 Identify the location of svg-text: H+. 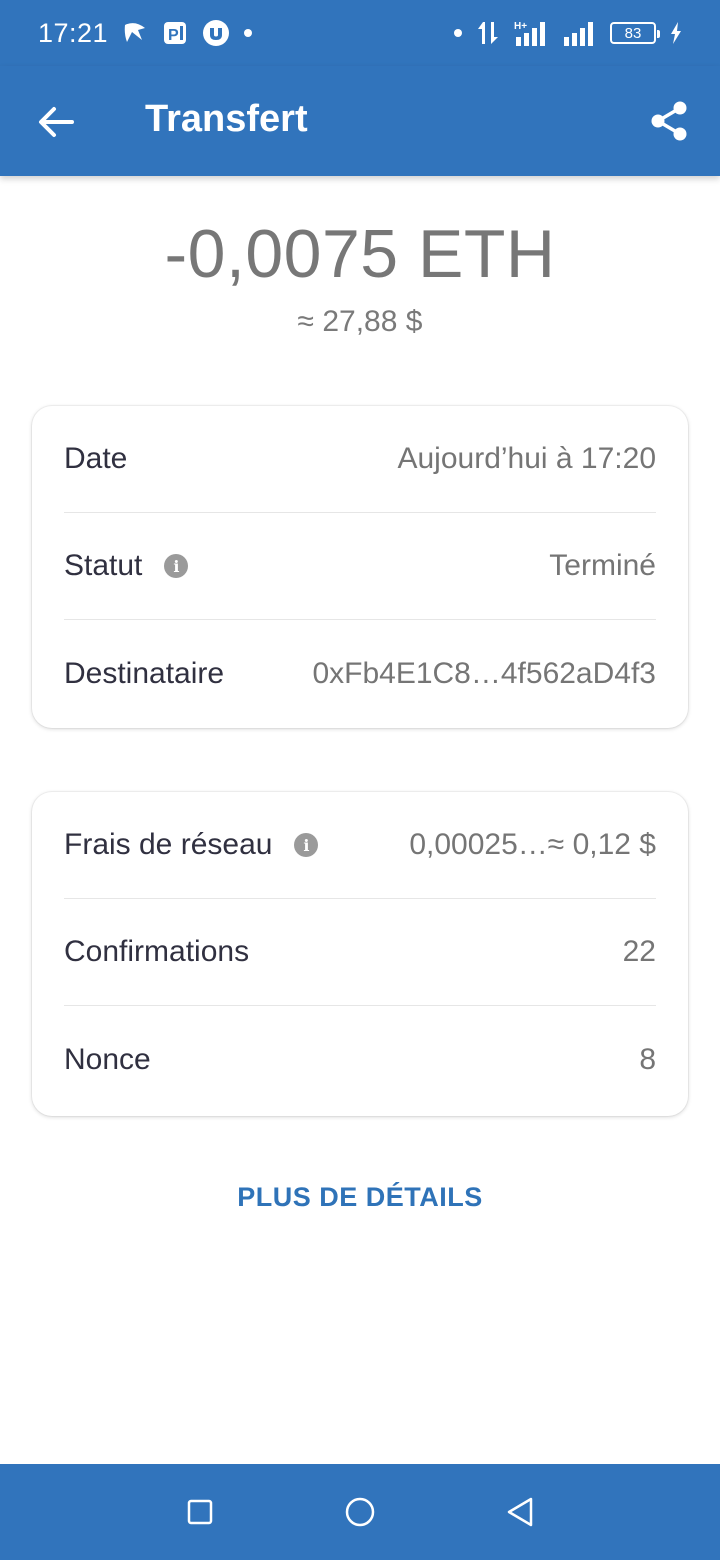
(520, 26).